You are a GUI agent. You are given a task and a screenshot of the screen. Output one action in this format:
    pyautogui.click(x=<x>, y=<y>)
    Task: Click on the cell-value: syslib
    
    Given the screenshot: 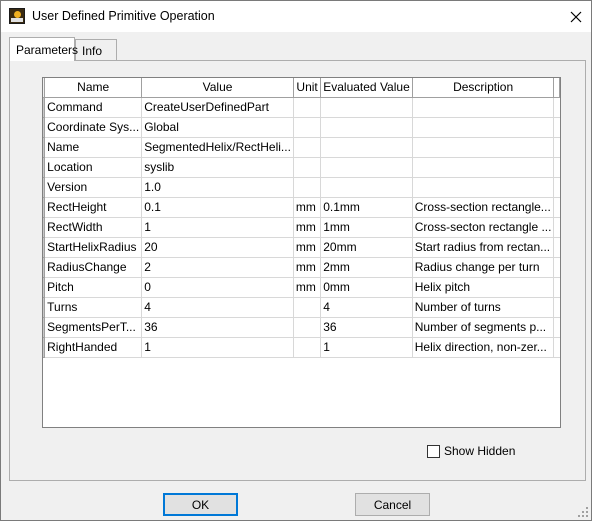 What is the action you would take?
    pyautogui.click(x=217, y=167)
    